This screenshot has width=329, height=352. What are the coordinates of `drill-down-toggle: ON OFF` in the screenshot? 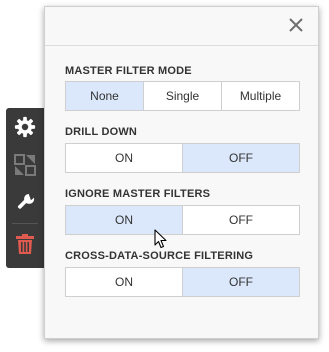 It's located at (182, 158).